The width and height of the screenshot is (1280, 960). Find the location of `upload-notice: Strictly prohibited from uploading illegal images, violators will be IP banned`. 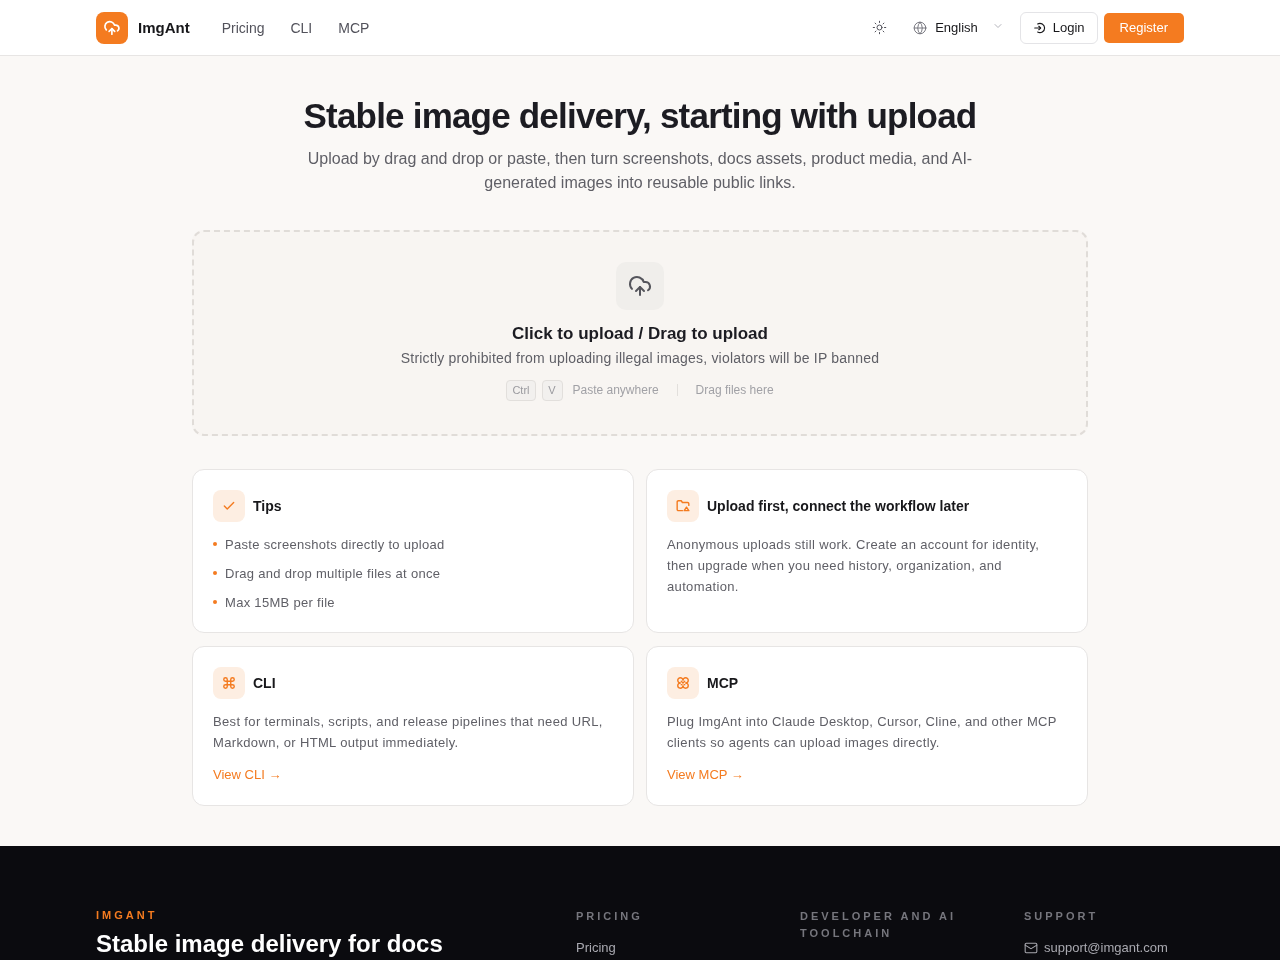

upload-notice: Strictly prohibited from uploading illegal images, violators will be IP banned is located at coordinates (640, 358).